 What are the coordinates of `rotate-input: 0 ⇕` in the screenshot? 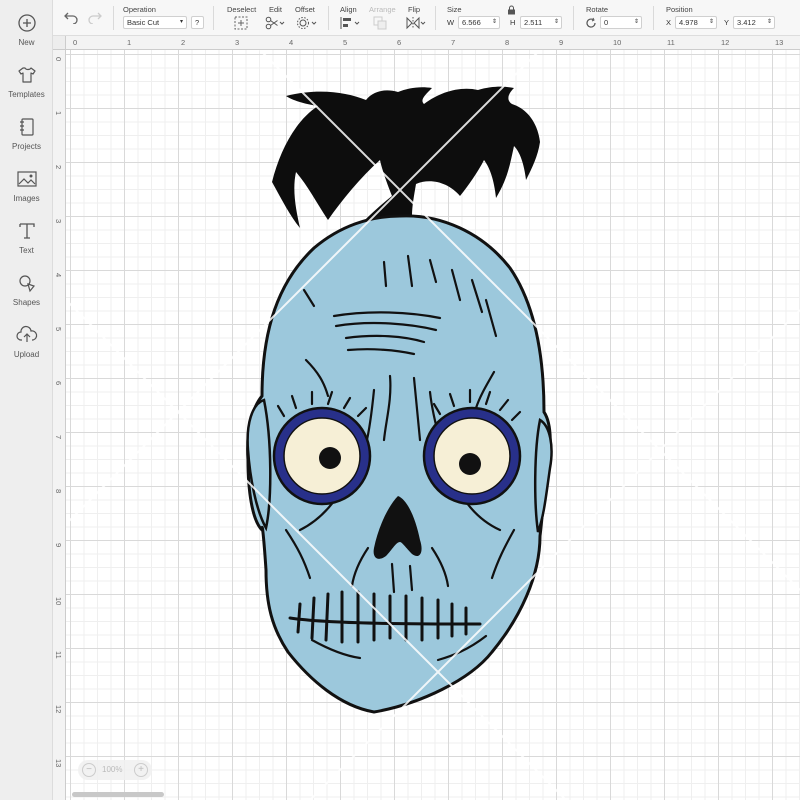 It's located at (621, 22).